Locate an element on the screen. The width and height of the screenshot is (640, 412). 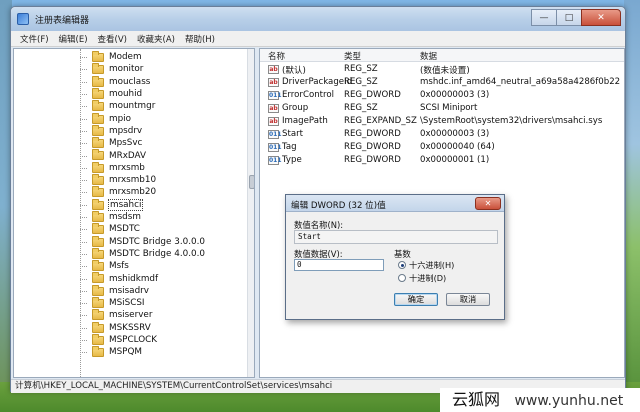
column-header-name: 名称 is located at coordinates (276, 56).